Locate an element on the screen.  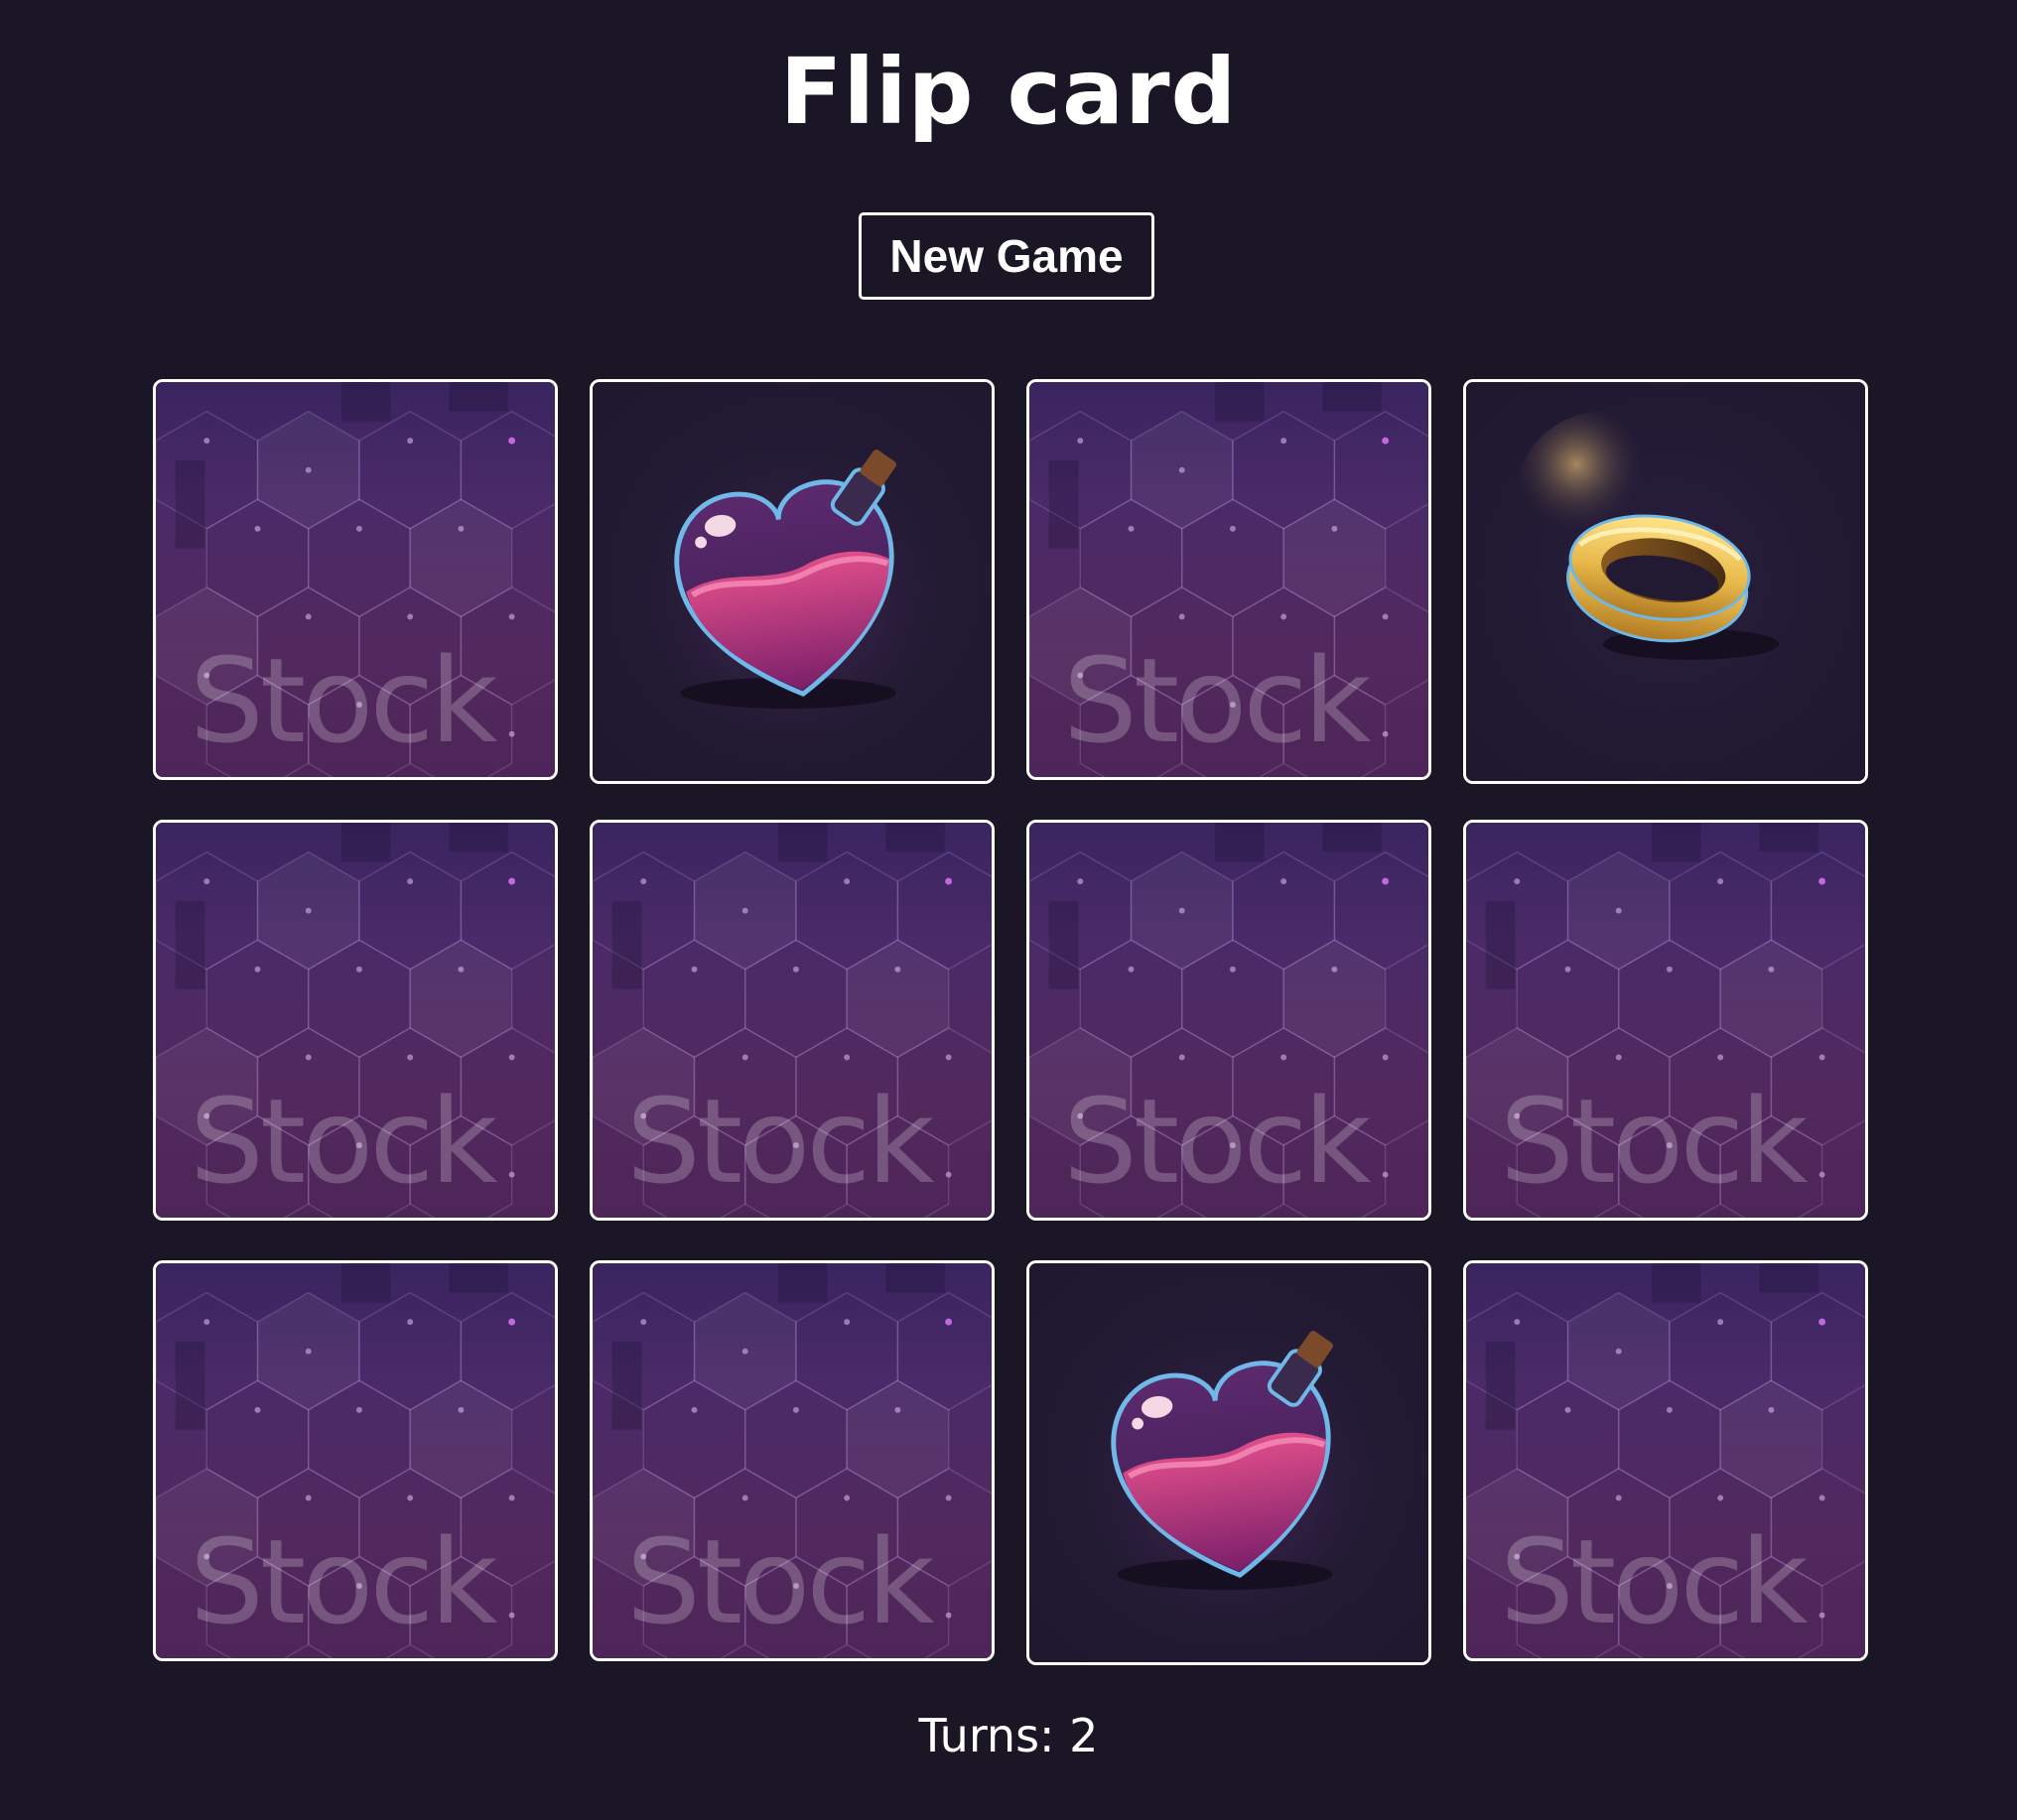
new-game-button: New Game is located at coordinates (1006, 256).